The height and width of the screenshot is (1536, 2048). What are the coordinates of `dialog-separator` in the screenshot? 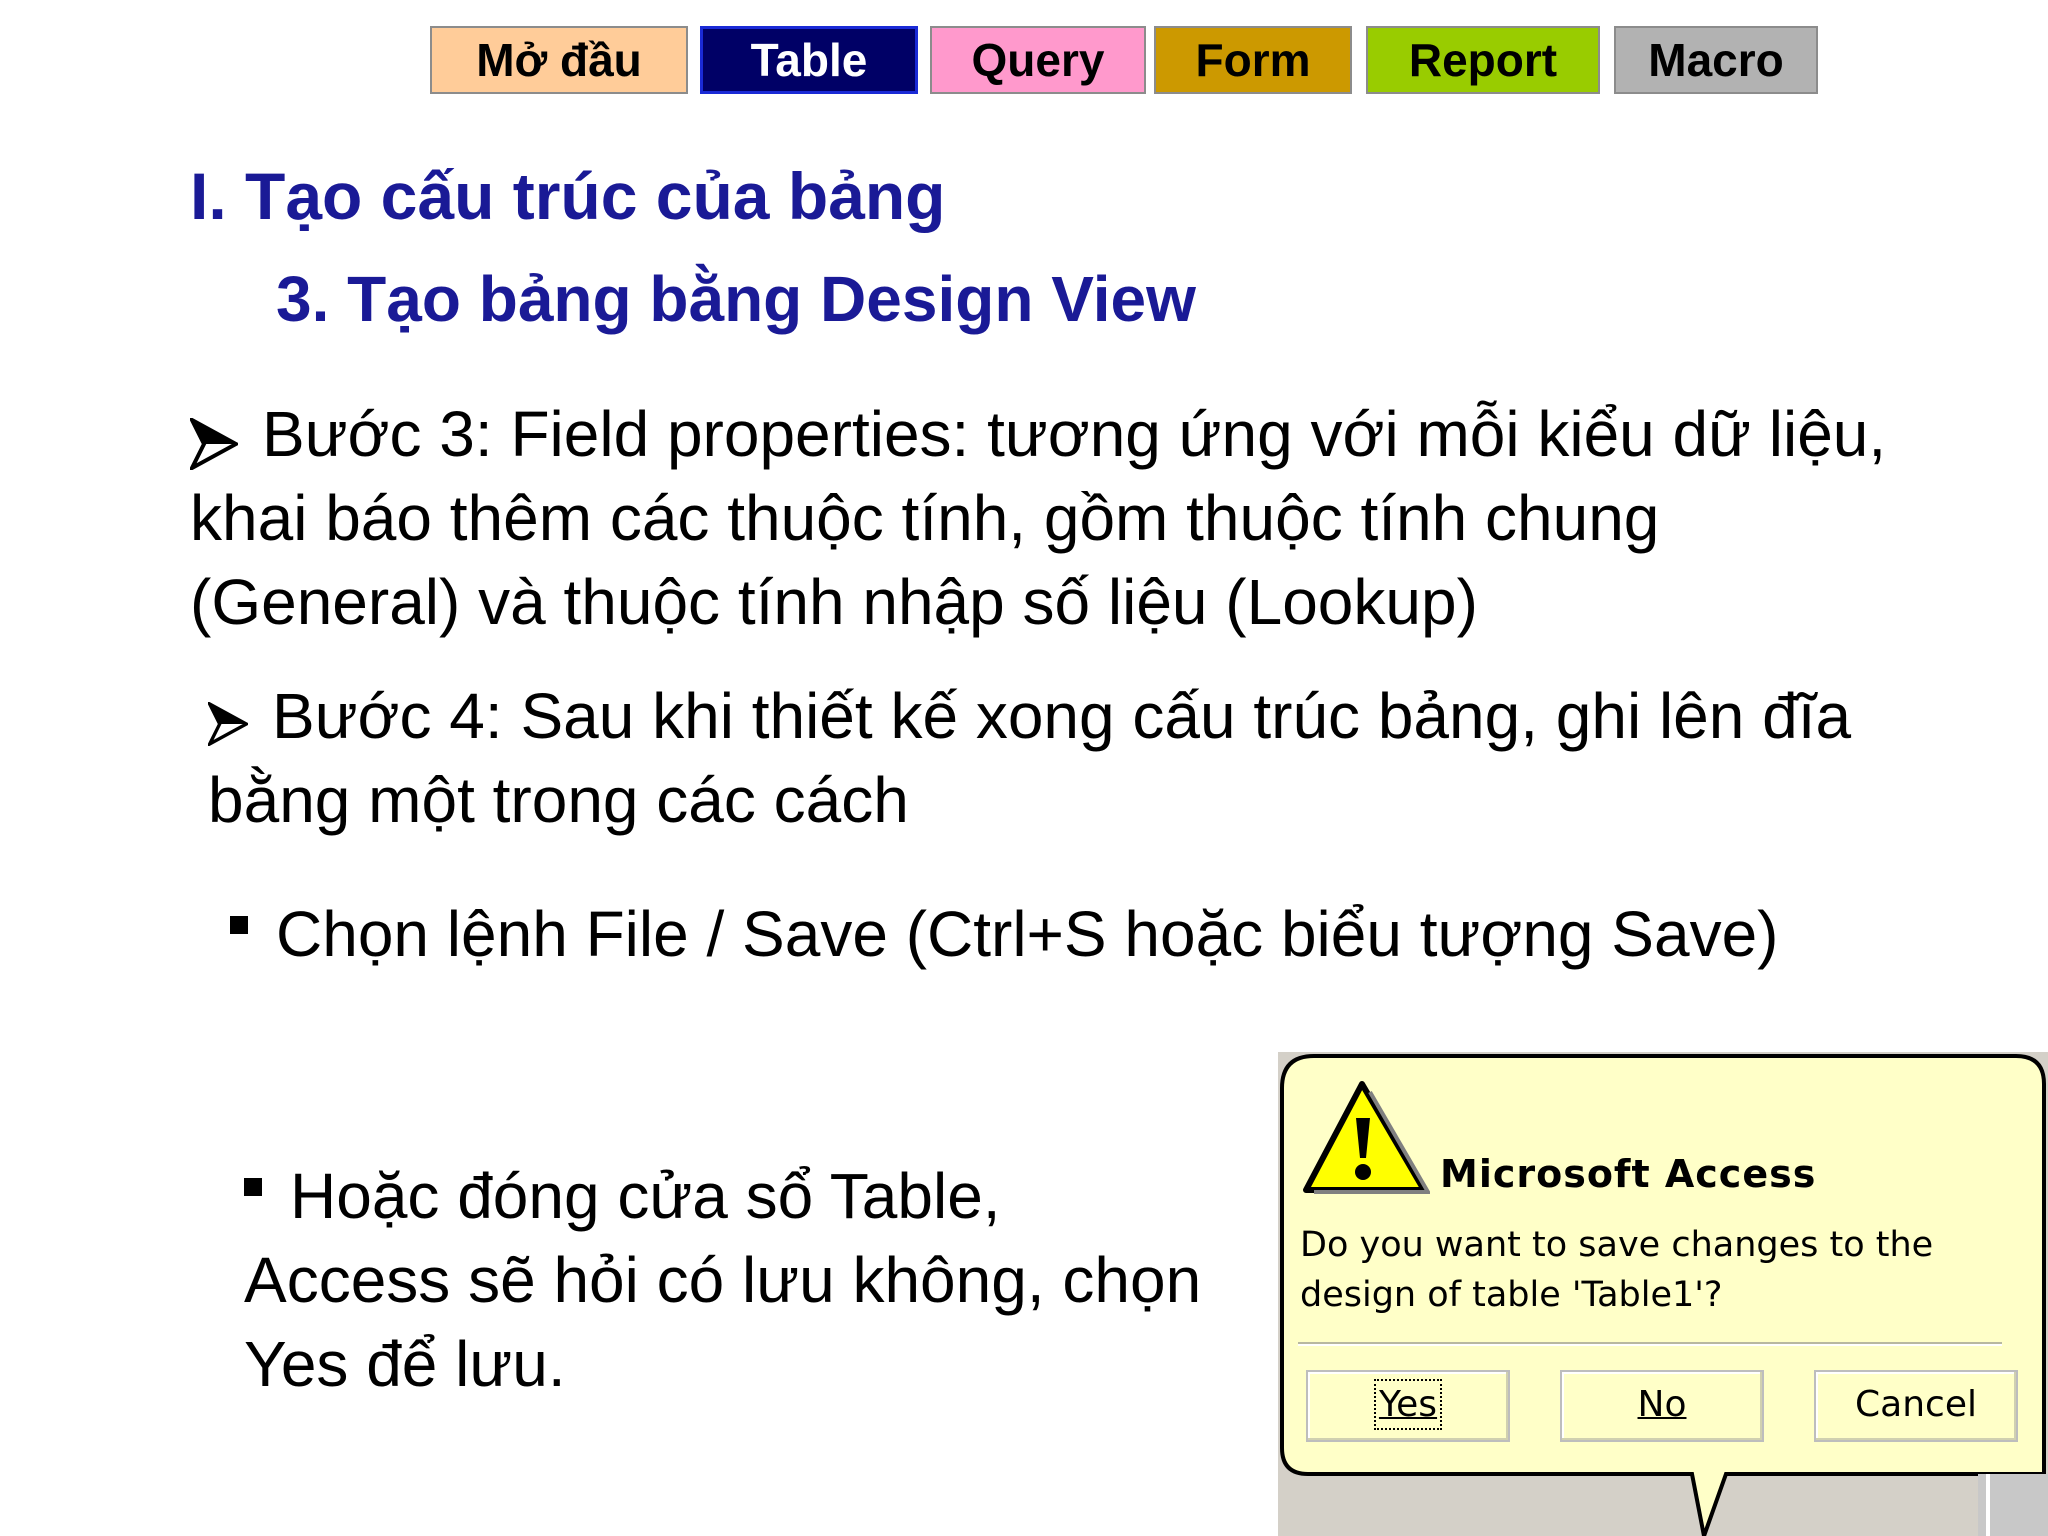 It's located at (1650, 1344).